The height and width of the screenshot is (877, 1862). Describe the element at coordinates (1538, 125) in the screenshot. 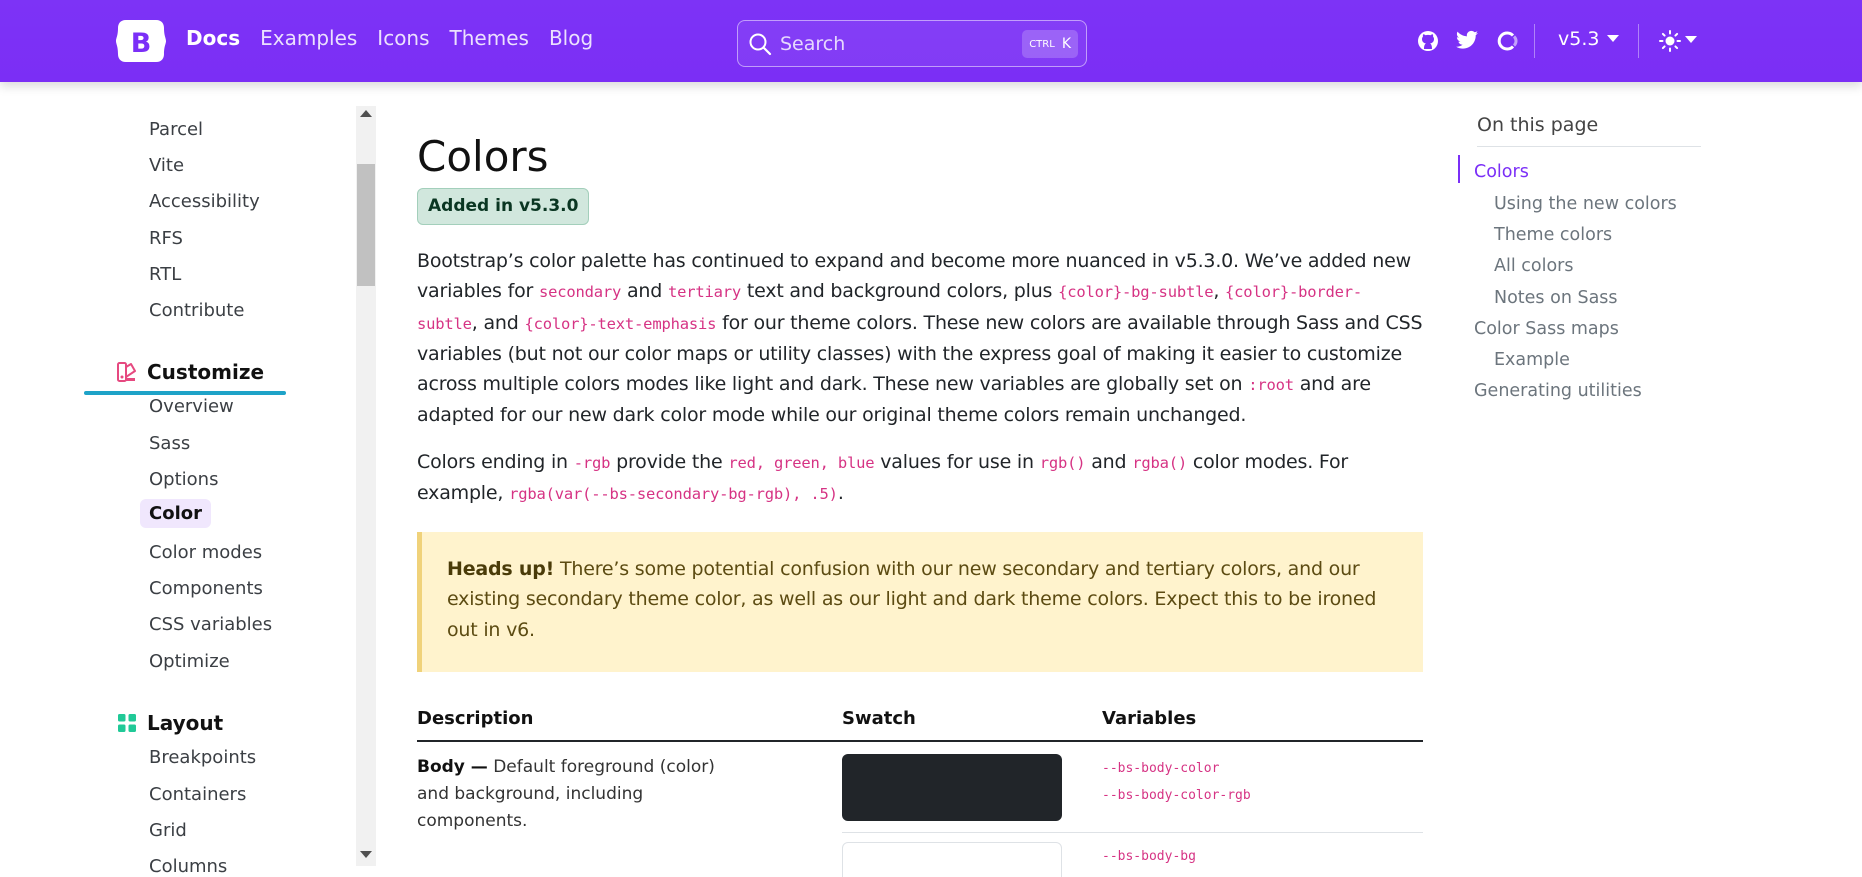

I see `toc-title: On this page` at that location.